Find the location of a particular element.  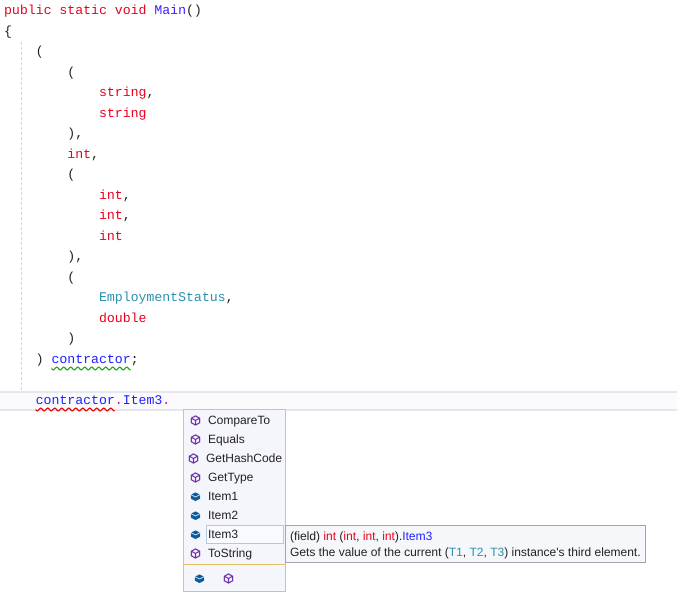

tooltip-text: T1 is located at coordinates (455, 552).